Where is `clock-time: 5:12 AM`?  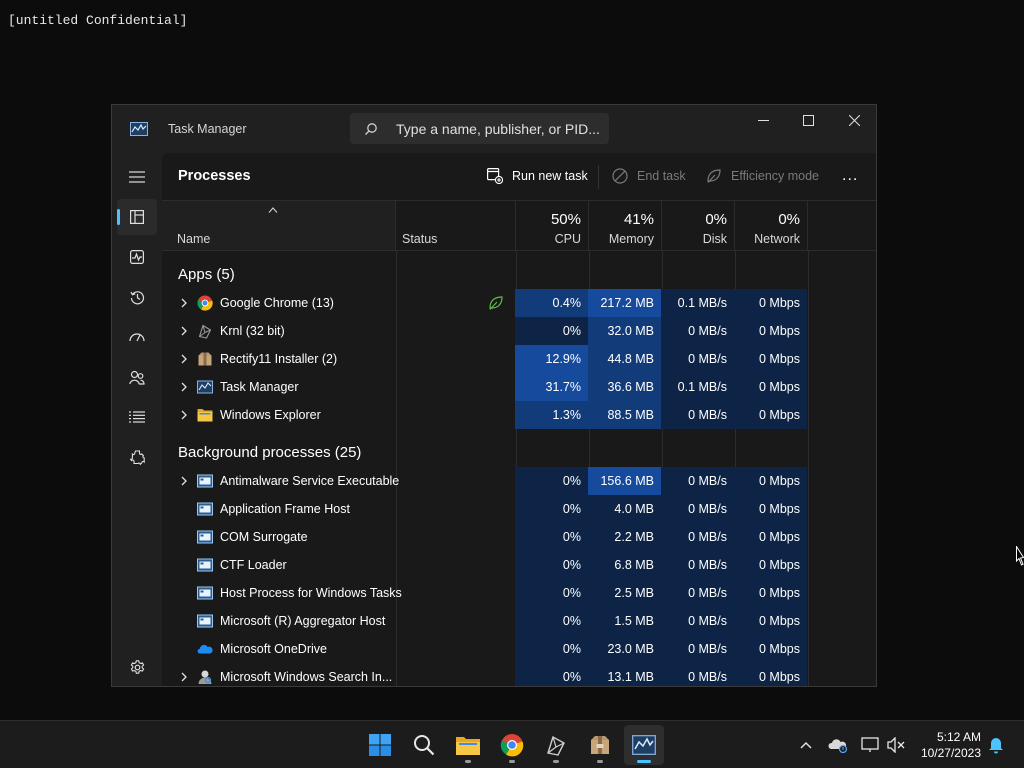 clock-time: 5:12 AM is located at coordinates (959, 737).